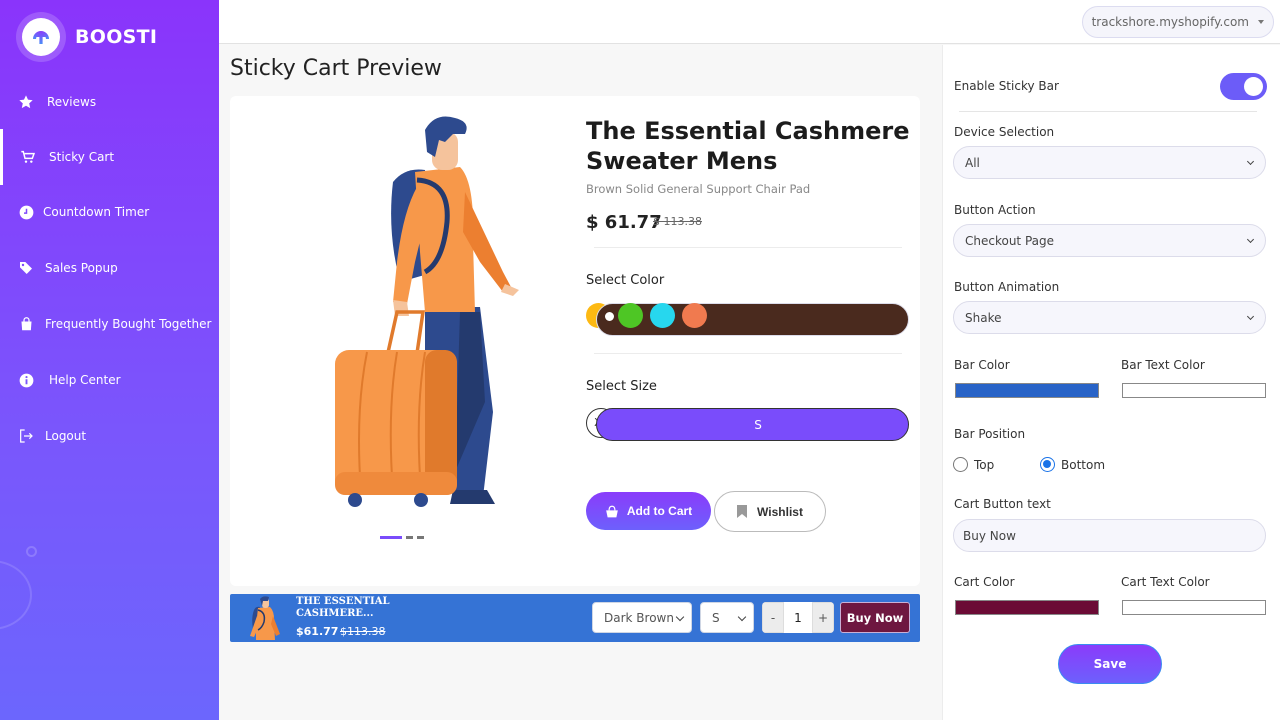 The image size is (1280, 720). I want to click on store-name: trackshore.myshopify.com, so click(1170, 22).